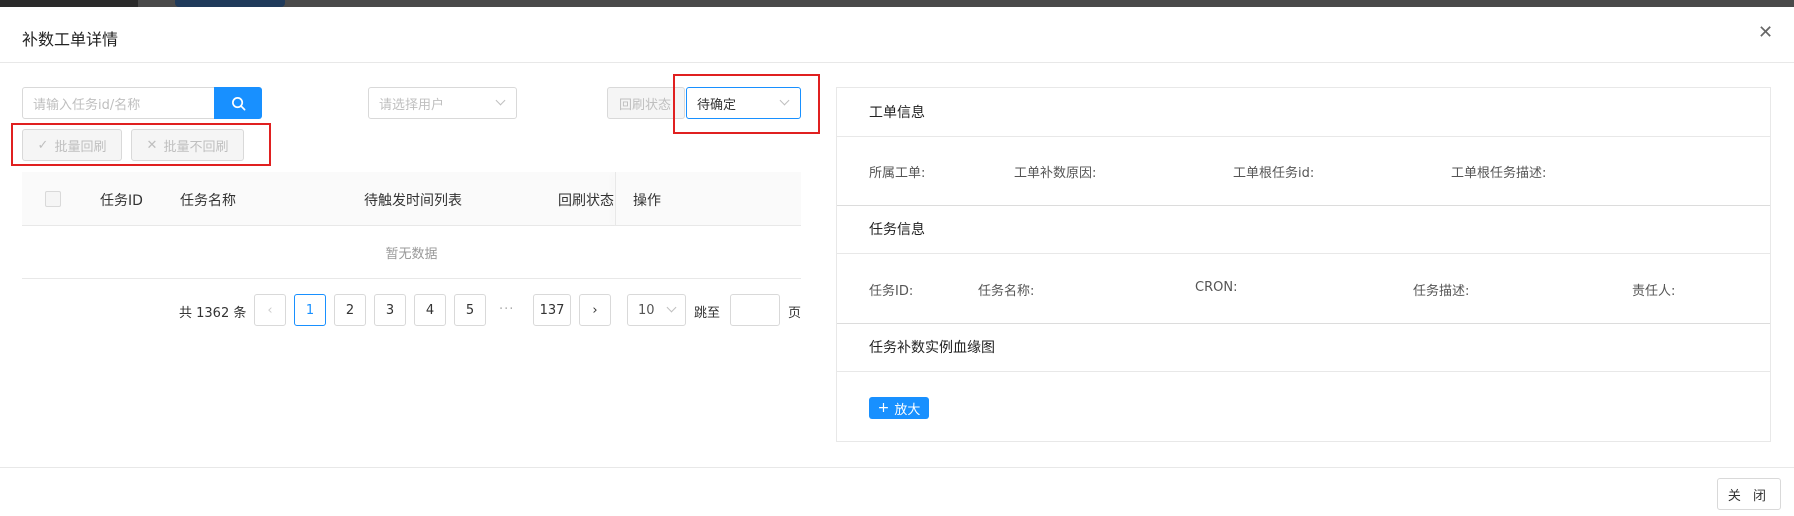 The height and width of the screenshot is (516, 1794). What do you see at coordinates (53, 199) in the screenshot?
I see `select-all-checkbox` at bounding box center [53, 199].